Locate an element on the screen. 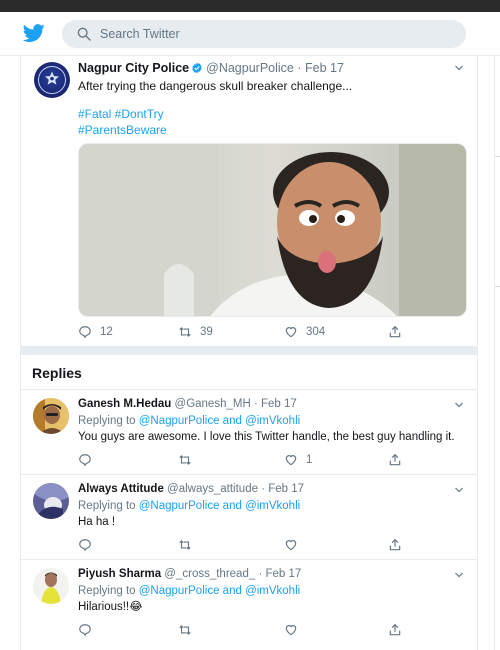 This screenshot has height=650, width=500. author-name: Ganesh M.Hedau is located at coordinates (124, 404).